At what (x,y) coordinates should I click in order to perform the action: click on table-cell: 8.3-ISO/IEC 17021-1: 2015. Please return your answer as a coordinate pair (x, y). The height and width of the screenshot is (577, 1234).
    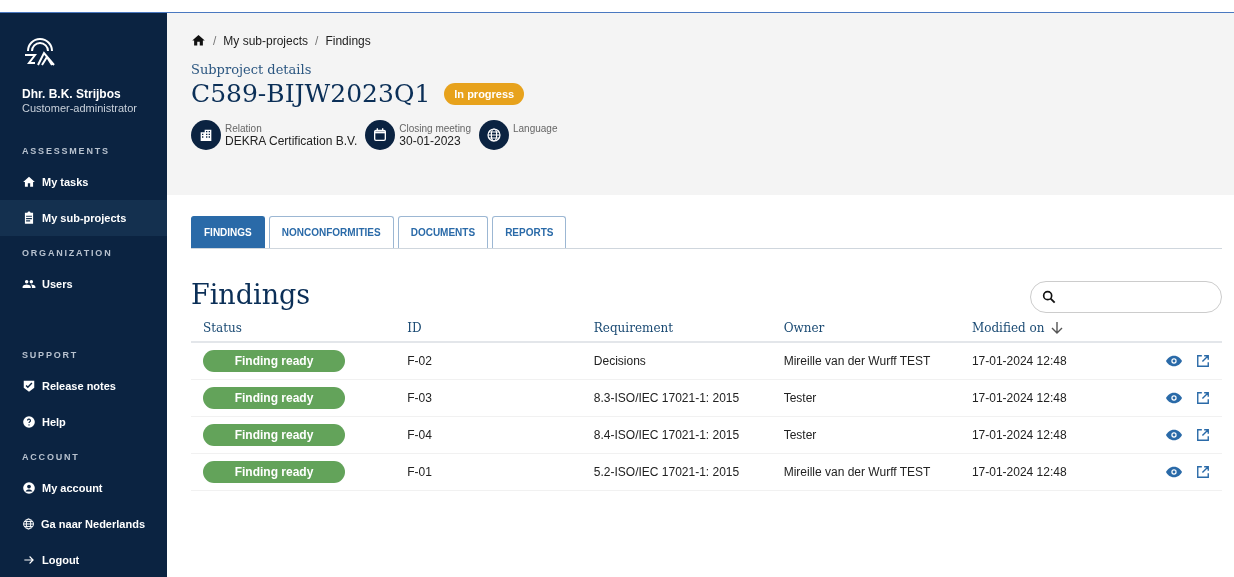
    Looking at the image, I should click on (666, 398).